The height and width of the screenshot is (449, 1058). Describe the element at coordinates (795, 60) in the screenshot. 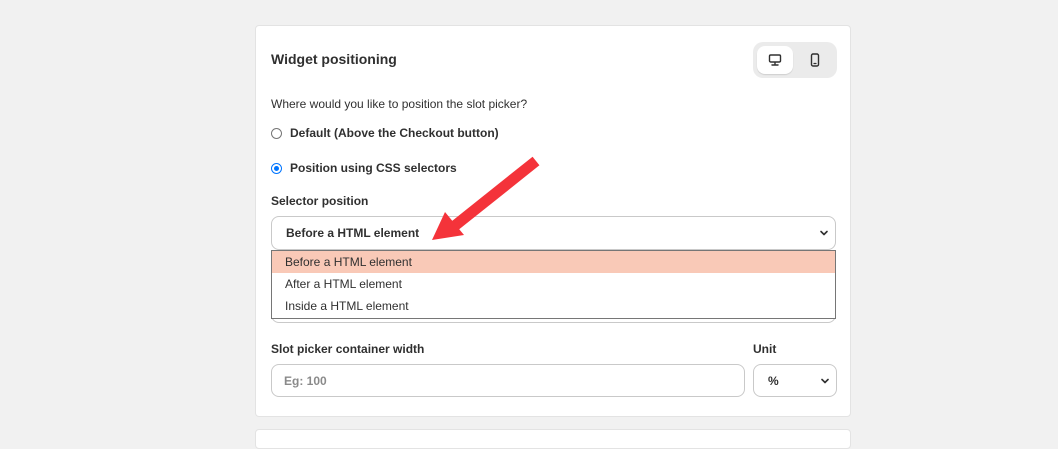

I see `device-toggle` at that location.